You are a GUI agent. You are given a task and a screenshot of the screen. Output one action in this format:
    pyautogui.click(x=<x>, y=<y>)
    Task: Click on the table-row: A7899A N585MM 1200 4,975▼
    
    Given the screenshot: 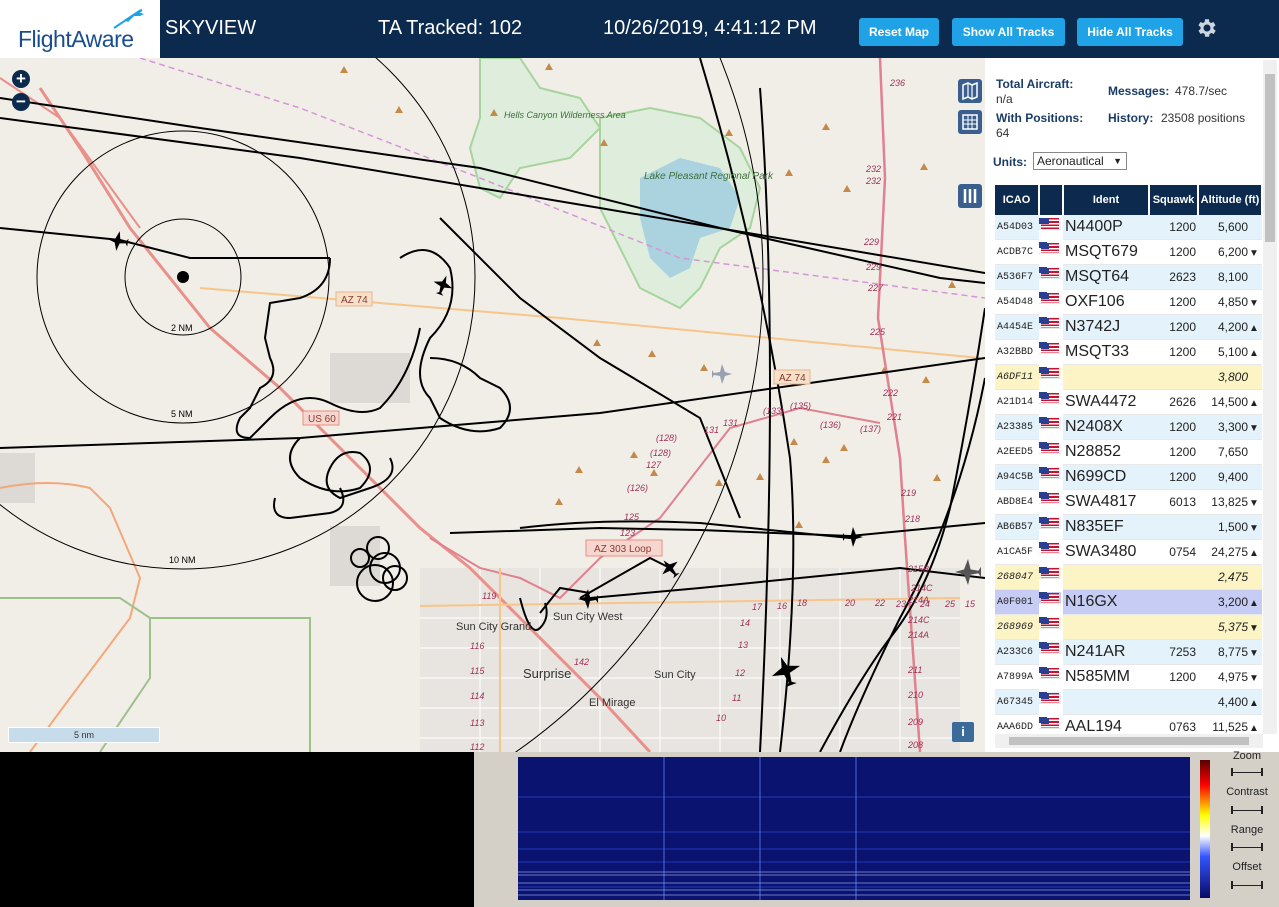 What is the action you would take?
    pyautogui.click(x=1128, y=677)
    